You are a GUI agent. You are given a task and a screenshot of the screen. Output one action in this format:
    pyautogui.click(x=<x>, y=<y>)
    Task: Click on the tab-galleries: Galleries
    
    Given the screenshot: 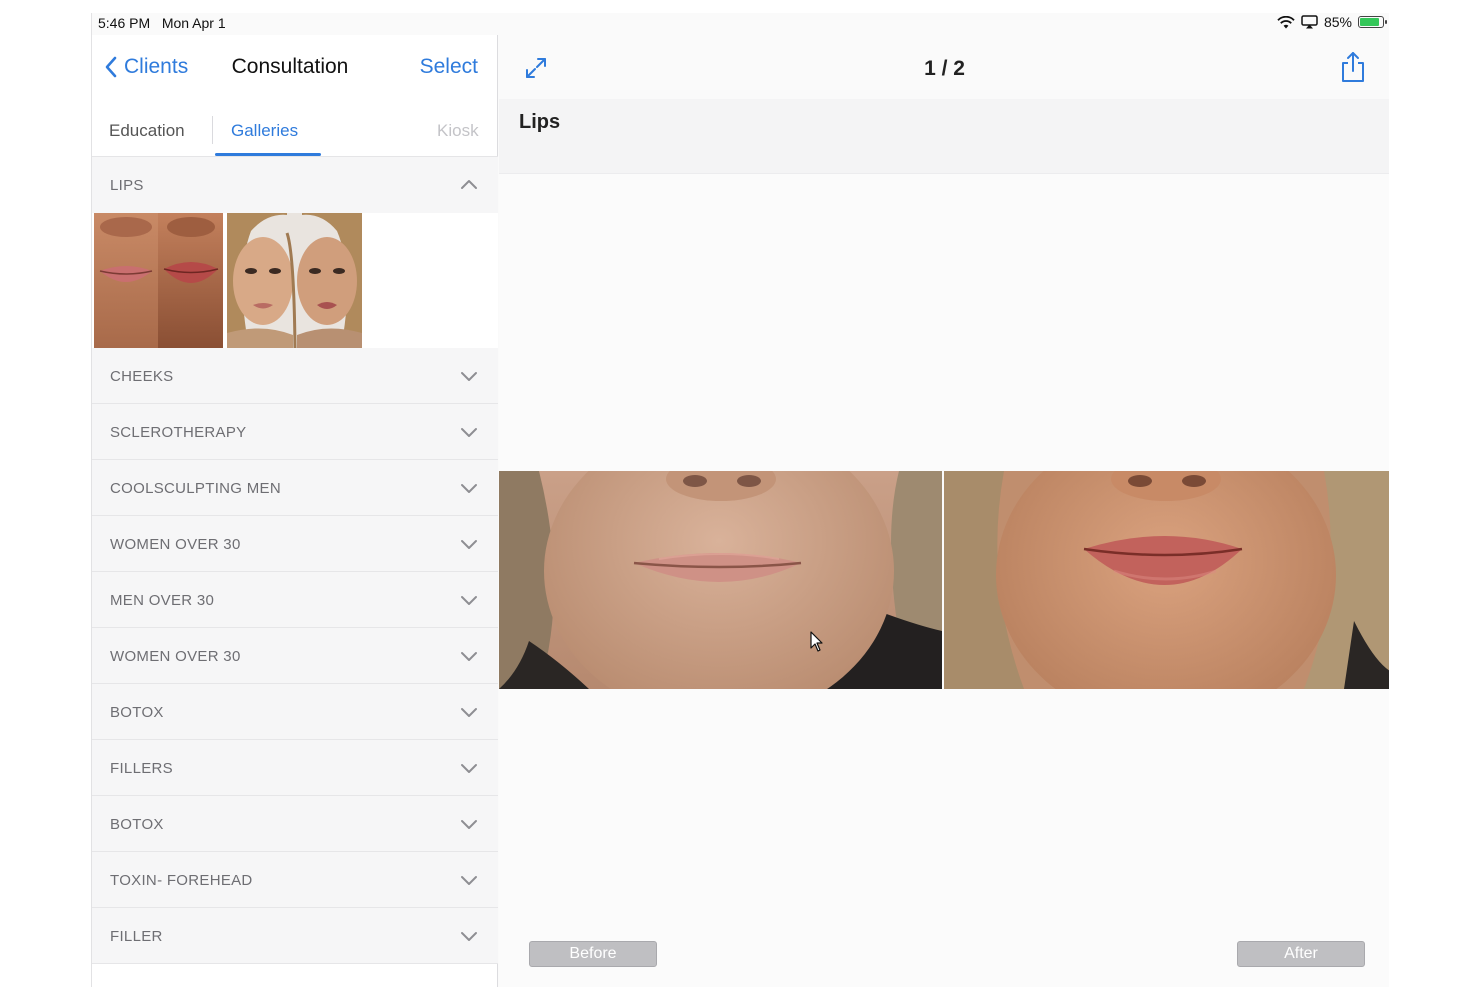 What is the action you would take?
    pyautogui.click(x=264, y=131)
    